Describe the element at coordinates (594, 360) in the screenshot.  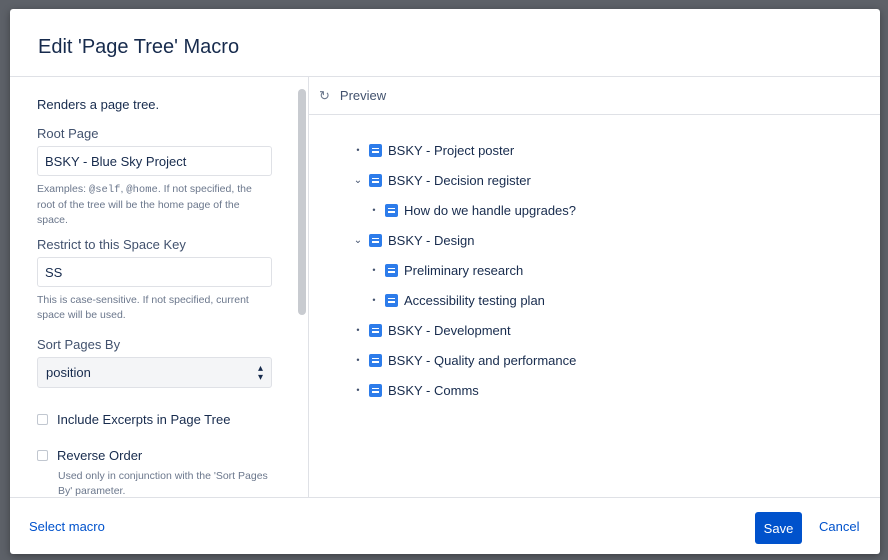
I see `tree-item: • BSKY - Quality and performance` at that location.